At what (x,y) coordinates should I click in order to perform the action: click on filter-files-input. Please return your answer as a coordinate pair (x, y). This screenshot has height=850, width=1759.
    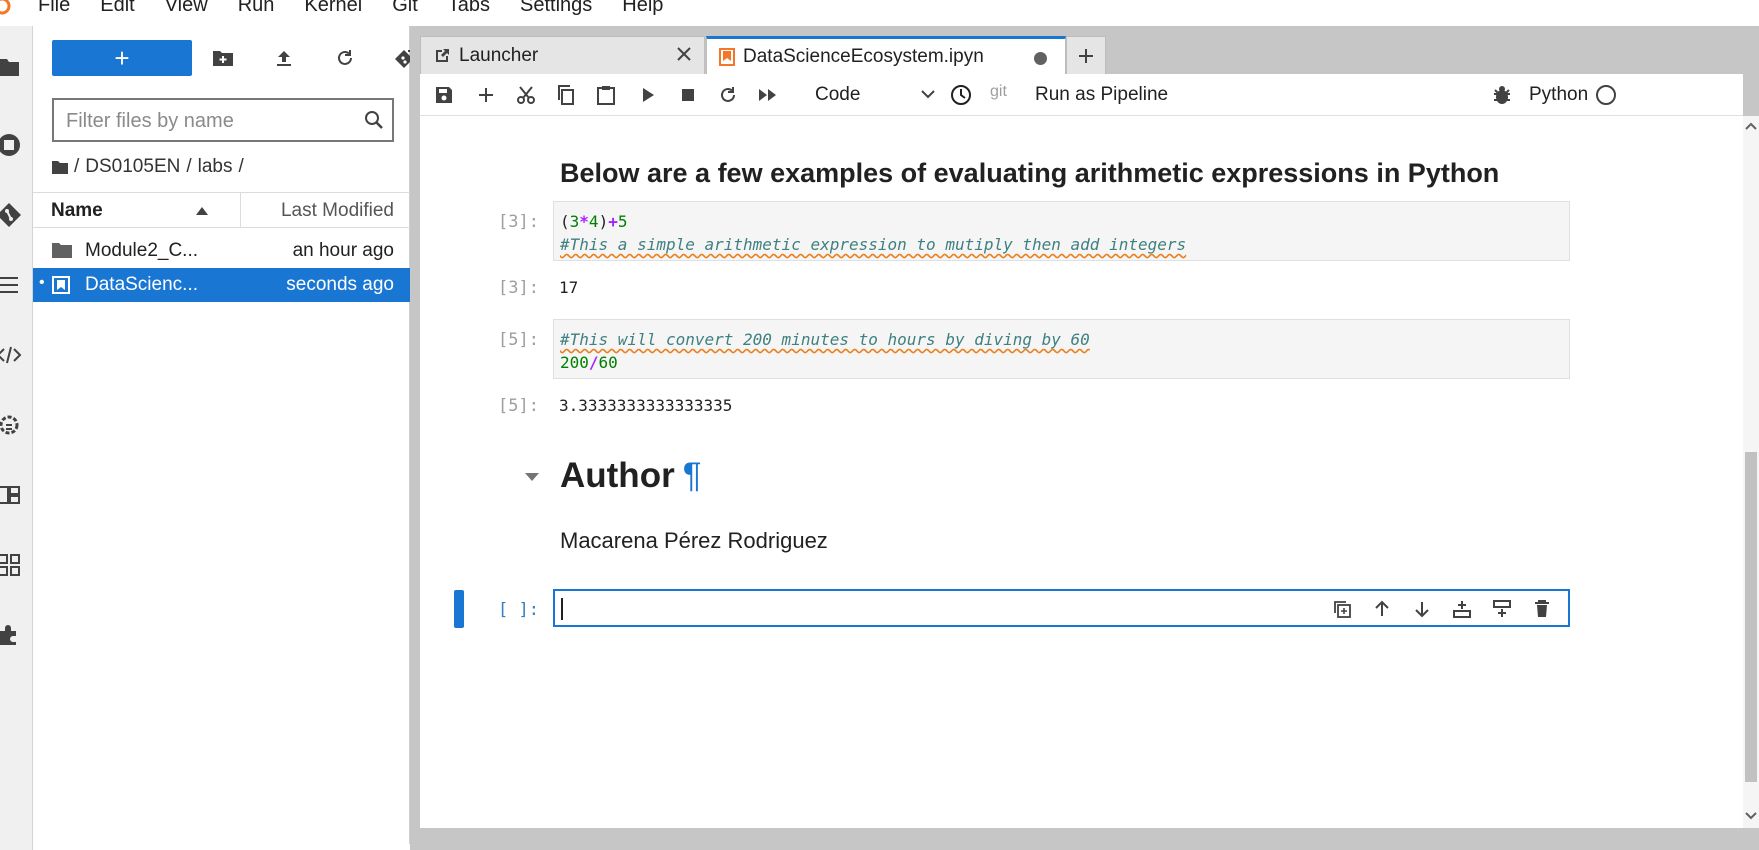
    Looking at the image, I should click on (206, 121).